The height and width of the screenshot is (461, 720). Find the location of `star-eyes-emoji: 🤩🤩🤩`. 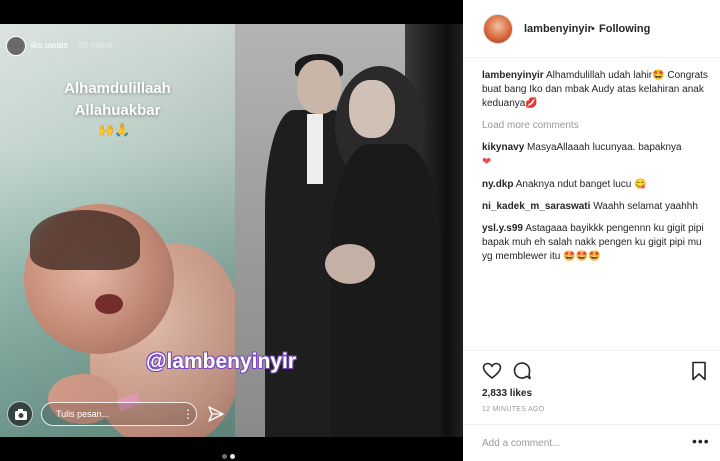

star-eyes-emoji: 🤩🤩🤩 is located at coordinates (582, 256).